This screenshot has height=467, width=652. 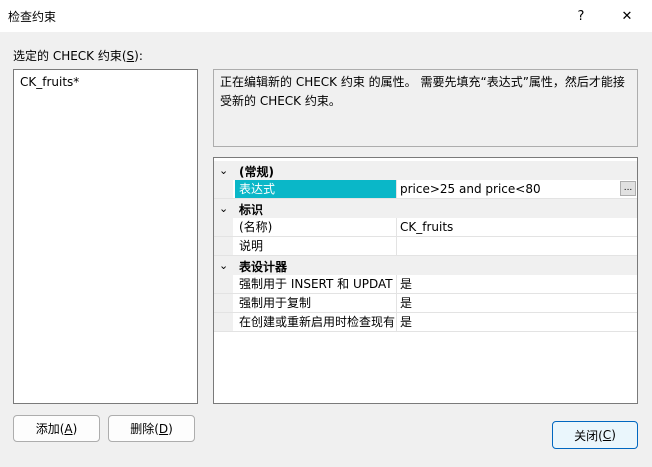 What do you see at coordinates (315, 246) in the screenshot?
I see `property-name: 说明` at bounding box center [315, 246].